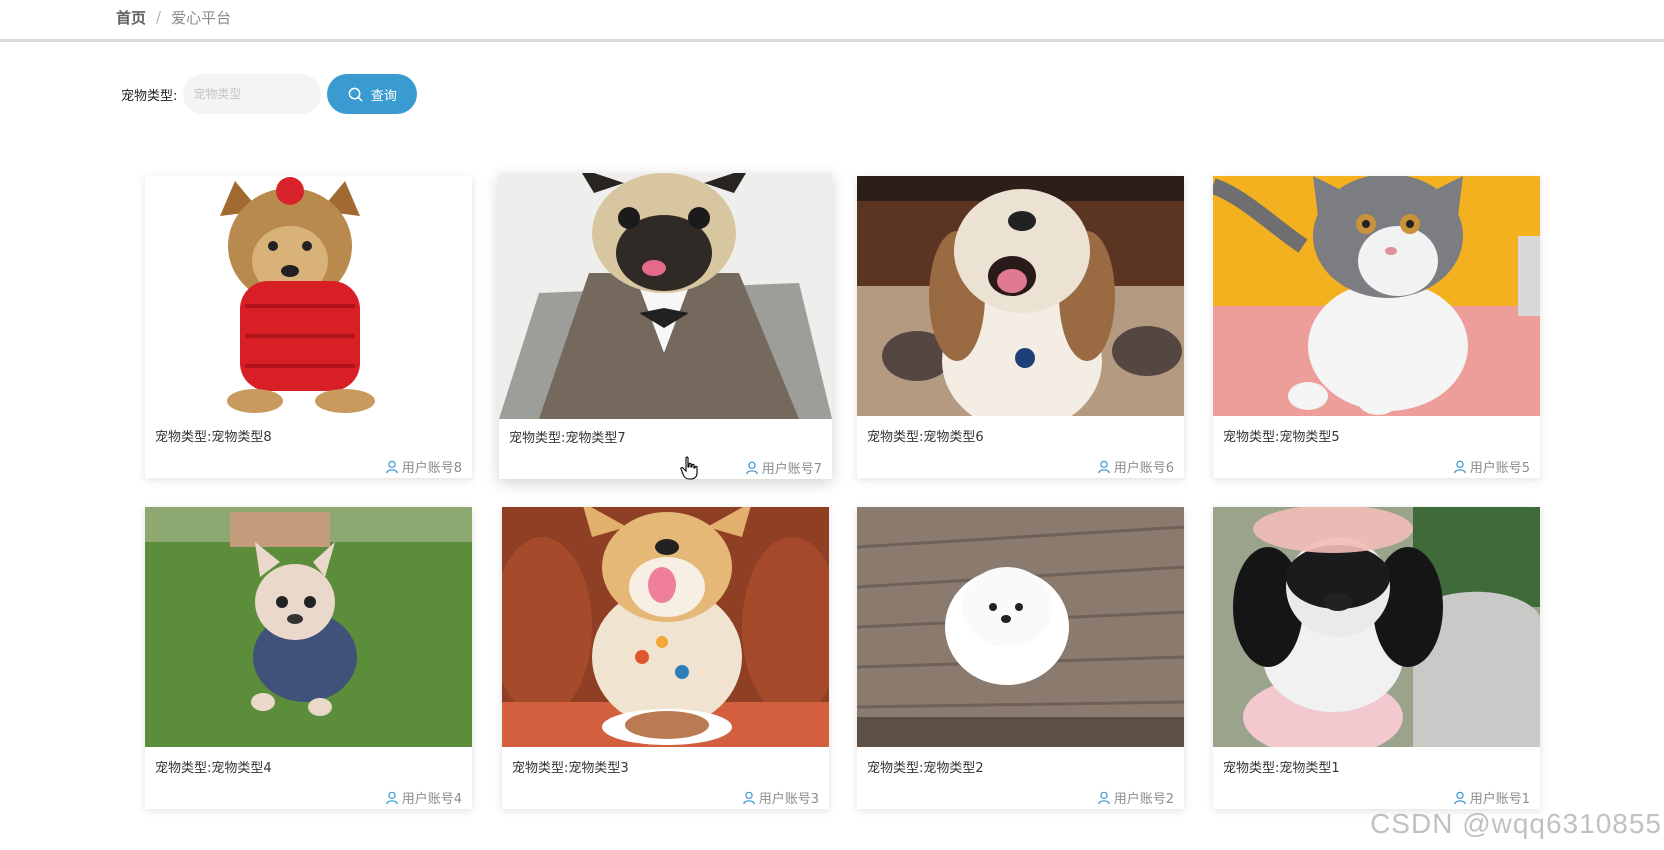  What do you see at coordinates (1281, 437) in the screenshot?
I see `pet-type-text: 宠物类型:宠物类型5` at bounding box center [1281, 437].